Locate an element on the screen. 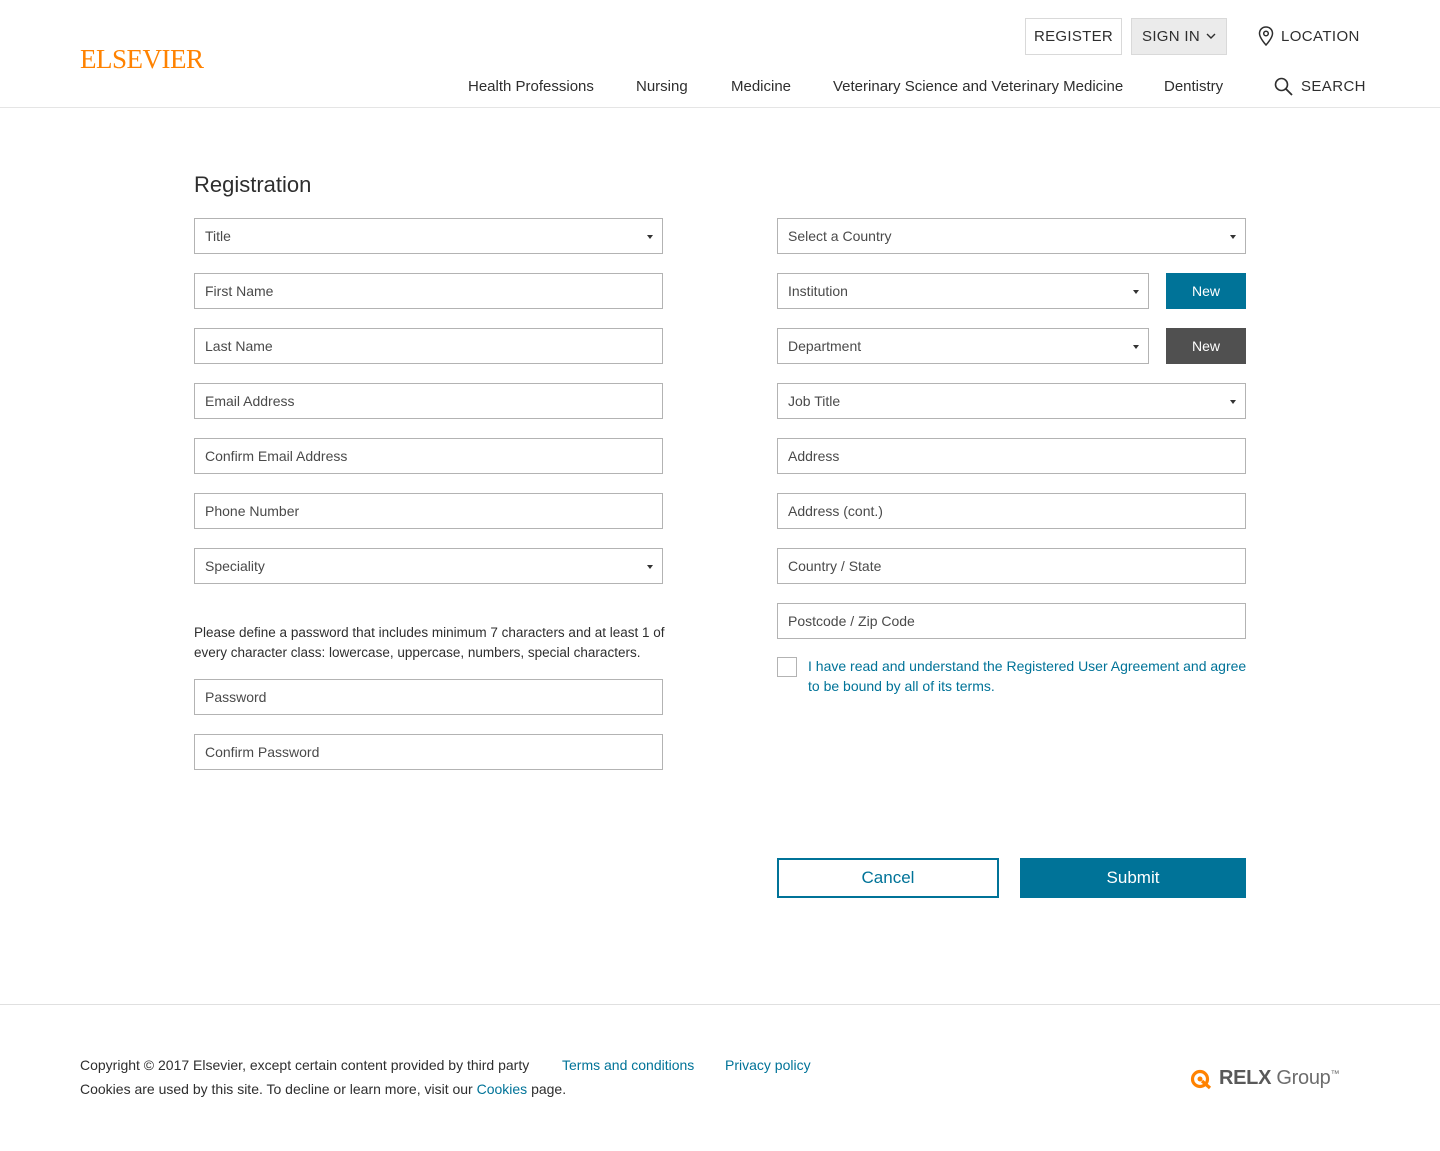 The width and height of the screenshot is (1440, 1151). relx-wordmark: RELX Group™ is located at coordinates (1279, 1078).